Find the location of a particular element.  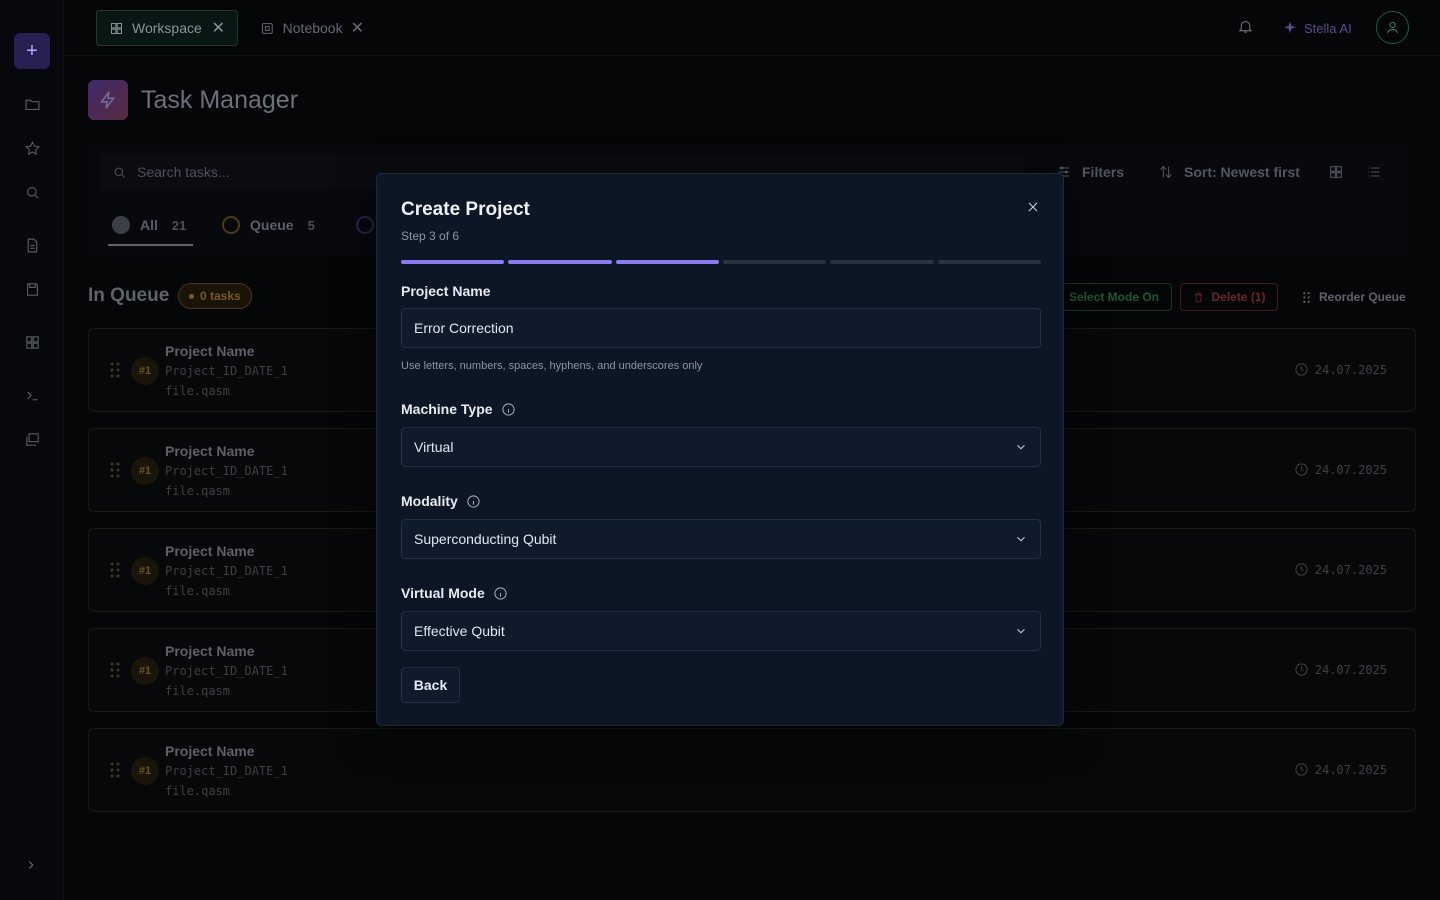

tab-label: Notebook is located at coordinates (312, 28).